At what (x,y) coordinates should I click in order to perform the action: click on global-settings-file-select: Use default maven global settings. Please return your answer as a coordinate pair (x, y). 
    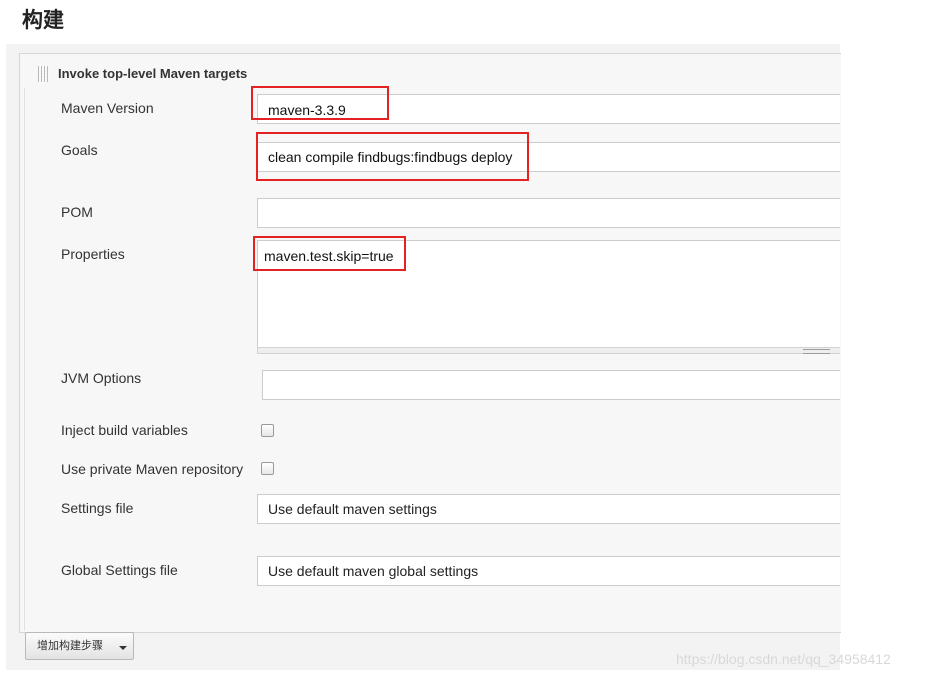
    Looking at the image, I should click on (548, 571).